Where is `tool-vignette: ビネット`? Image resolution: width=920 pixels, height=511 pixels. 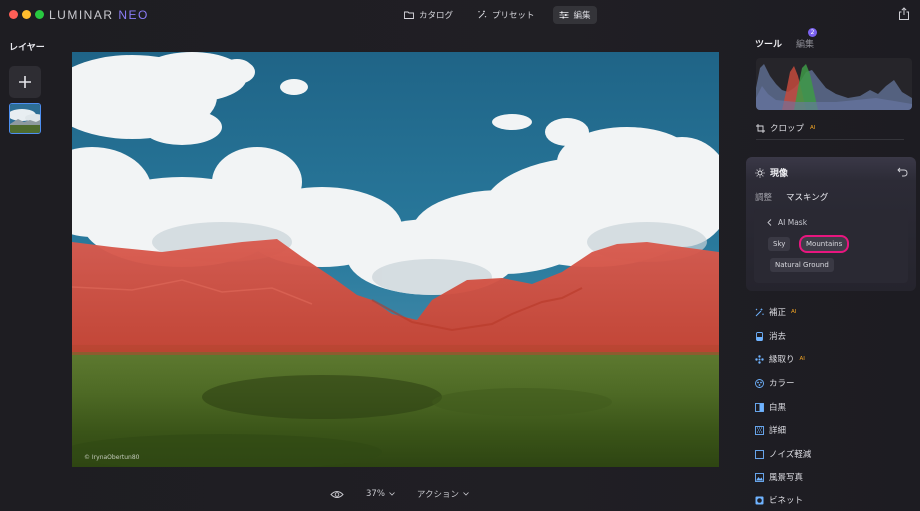 tool-vignette: ビネット is located at coordinates (779, 500).